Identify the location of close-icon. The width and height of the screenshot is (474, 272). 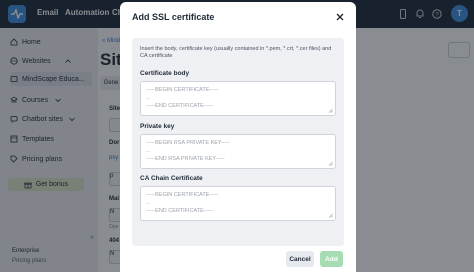
(340, 17).